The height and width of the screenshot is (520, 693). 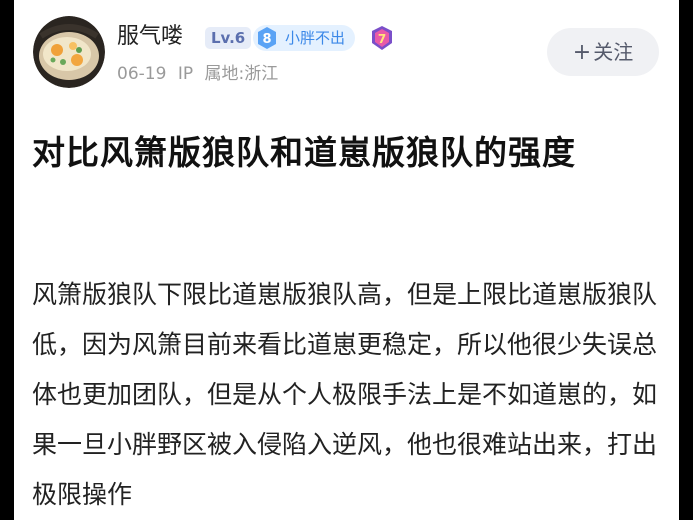 I want to click on fan-level-text: 8, so click(x=266, y=39).